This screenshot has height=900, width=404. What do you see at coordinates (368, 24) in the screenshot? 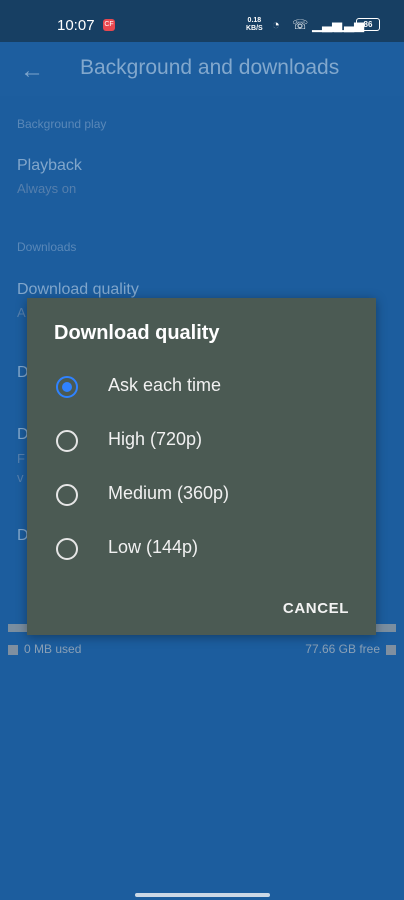
I see `battery-icon: 86` at bounding box center [368, 24].